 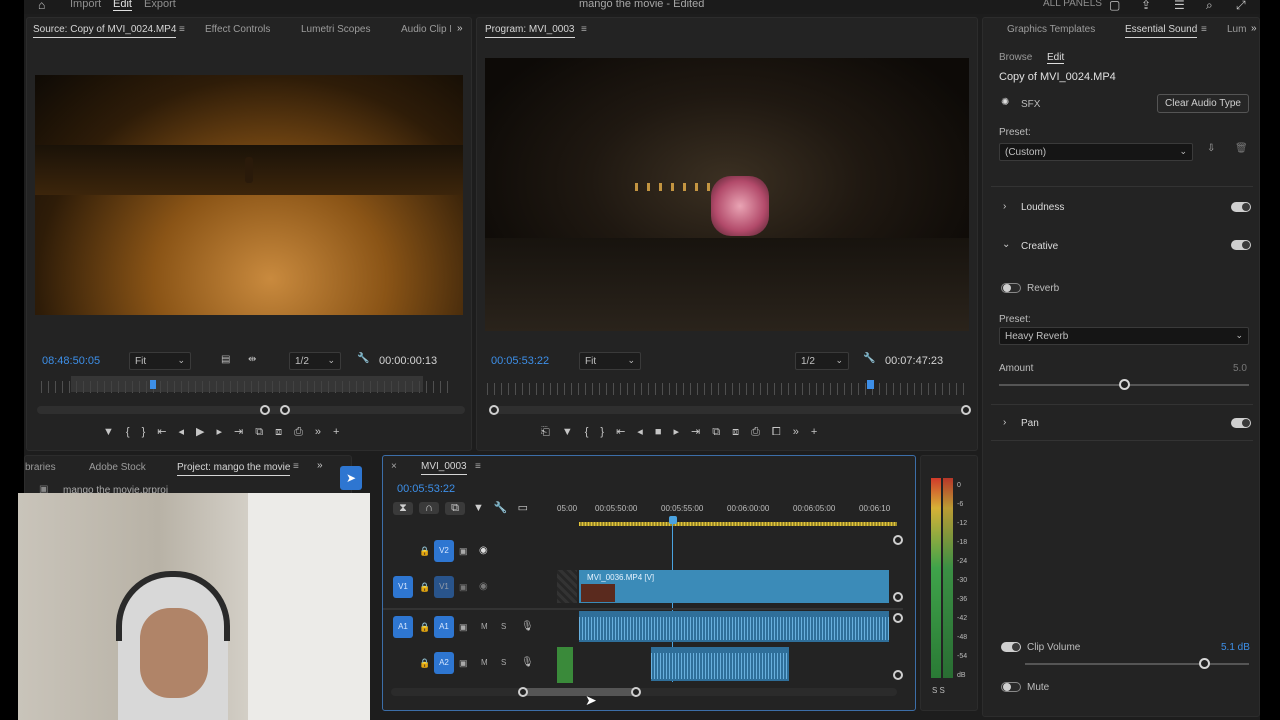 What do you see at coordinates (1051, 29) in the screenshot?
I see `tab-graphics-templates: Graphics Templates` at bounding box center [1051, 29].